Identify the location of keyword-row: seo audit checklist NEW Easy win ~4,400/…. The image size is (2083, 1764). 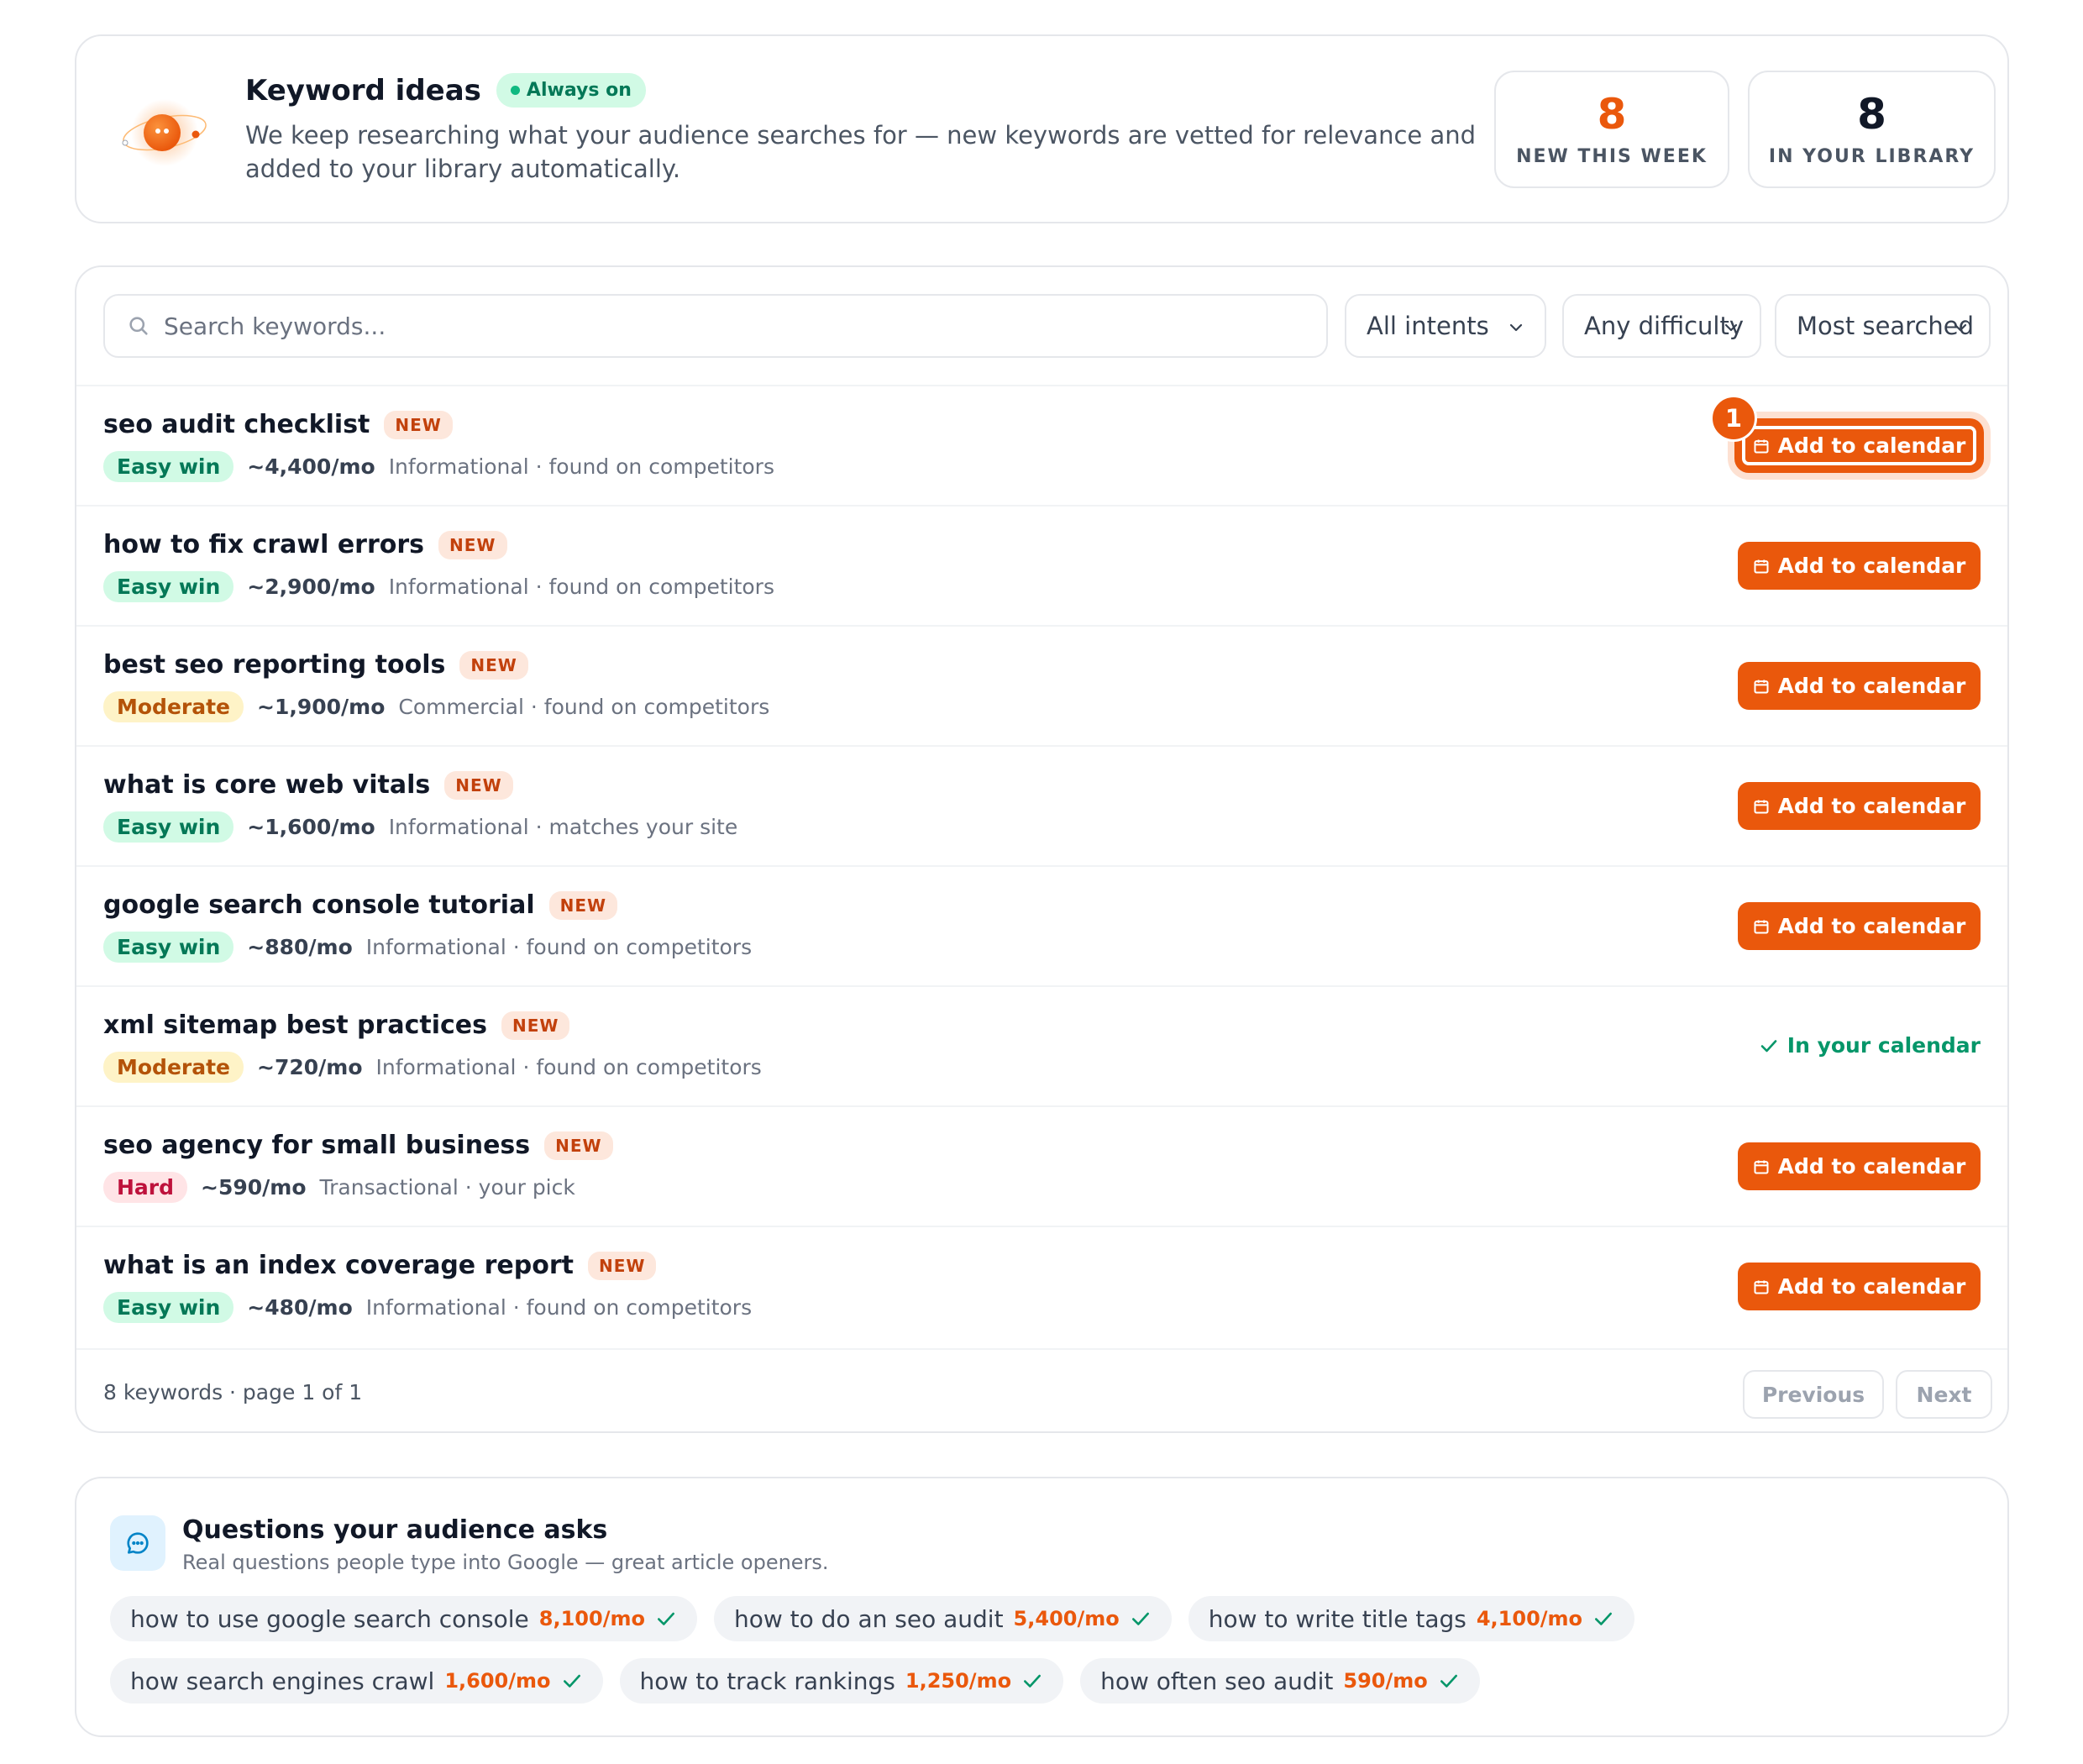
(1041, 445).